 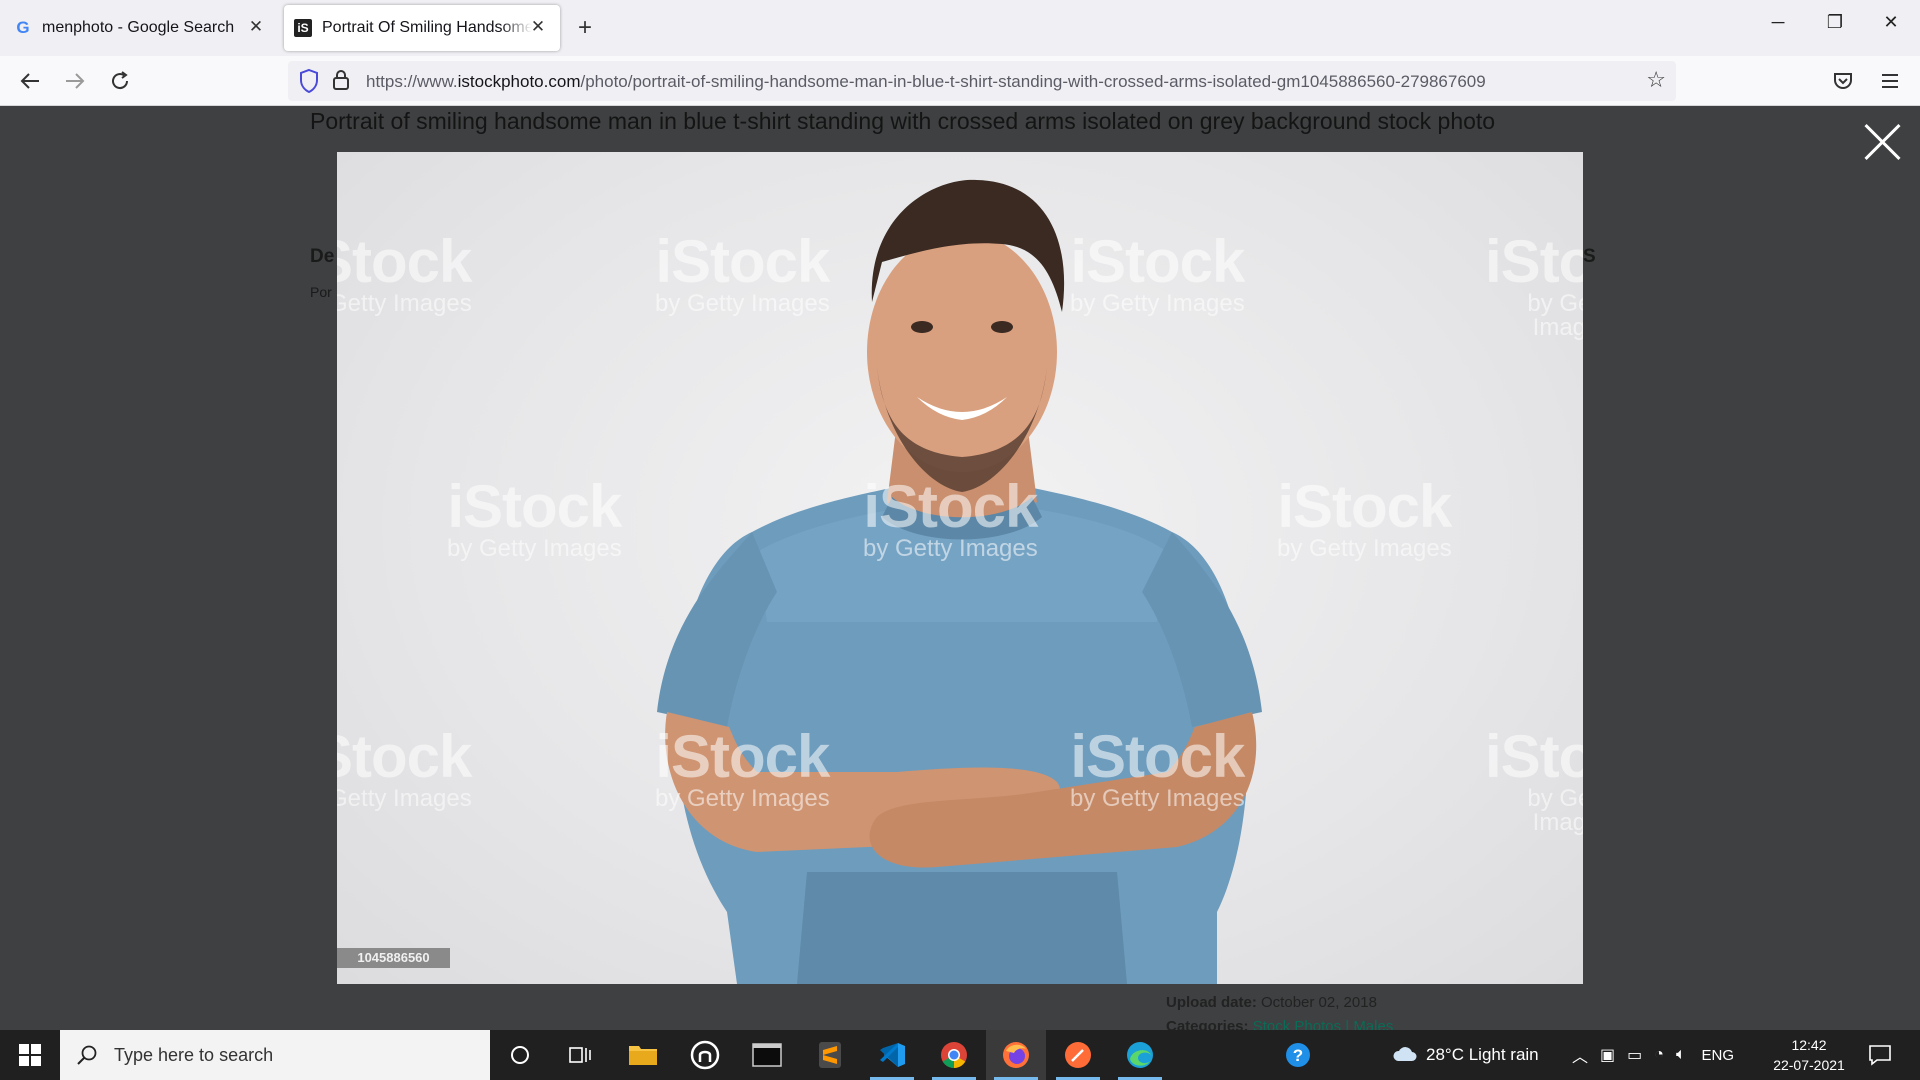 What do you see at coordinates (1835, 22) in the screenshot?
I see `restore-icon: ❐` at bounding box center [1835, 22].